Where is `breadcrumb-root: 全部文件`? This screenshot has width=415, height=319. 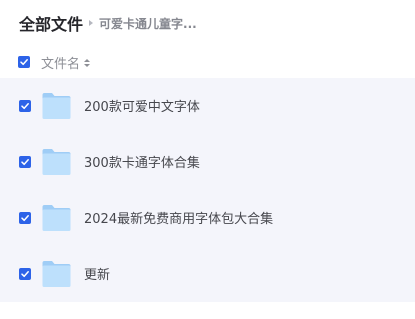
breadcrumb-root: 全部文件 is located at coordinates (51, 23).